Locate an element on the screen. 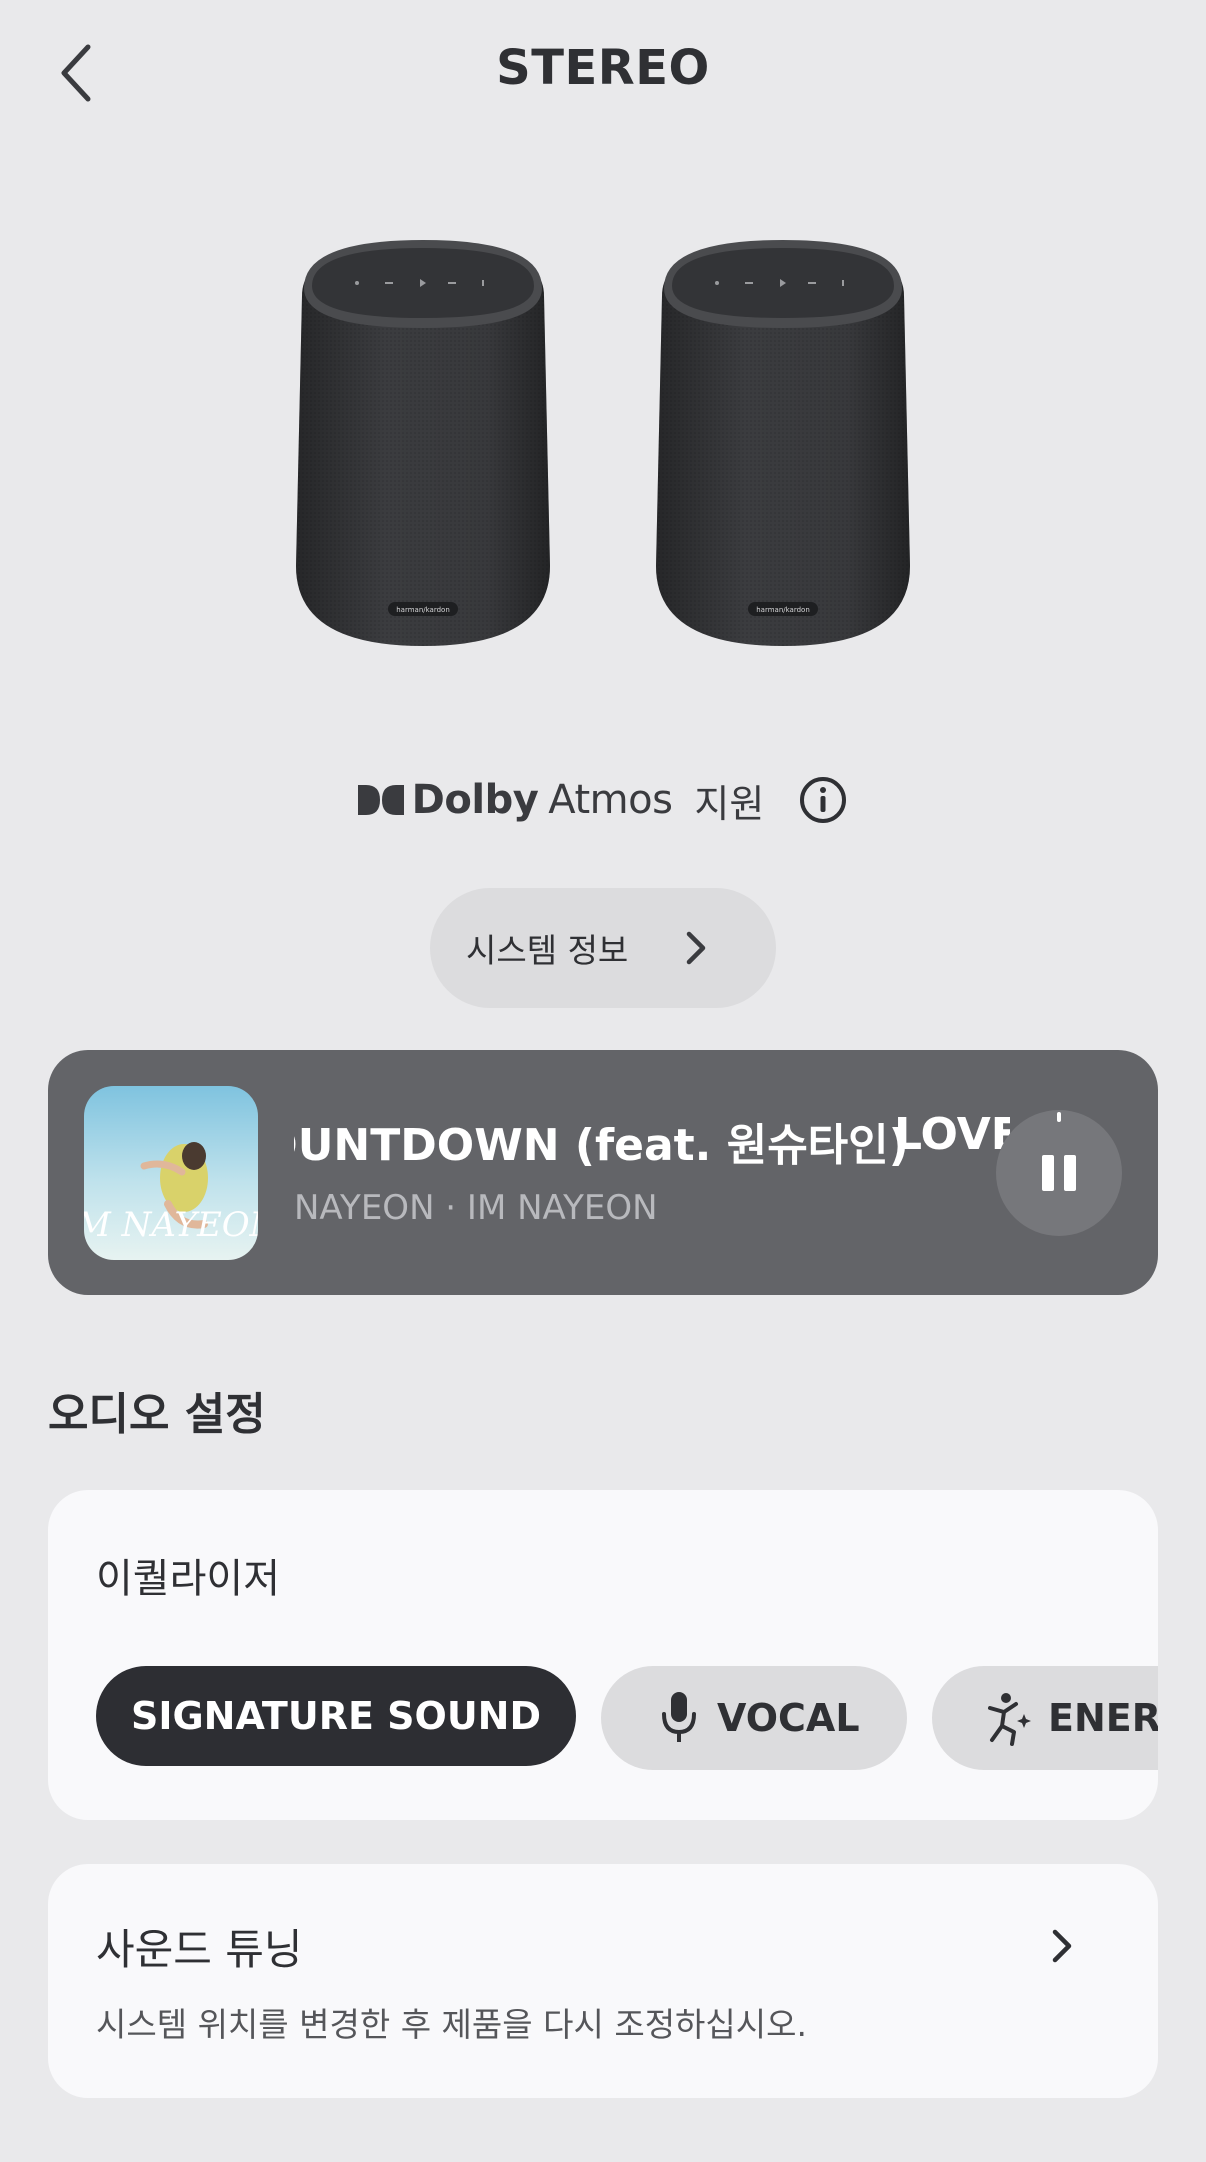  eq-preset-signature-sound: SIGNATURE SOUND is located at coordinates (336, 1716).